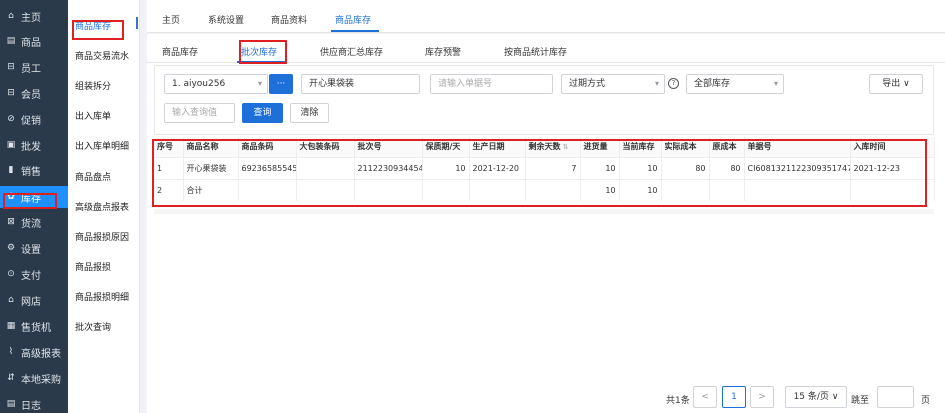 This screenshot has height=413, width=945. Describe the element at coordinates (93, 115) in the screenshot. I see `submenu-item-io-orders: 出入库单` at that location.